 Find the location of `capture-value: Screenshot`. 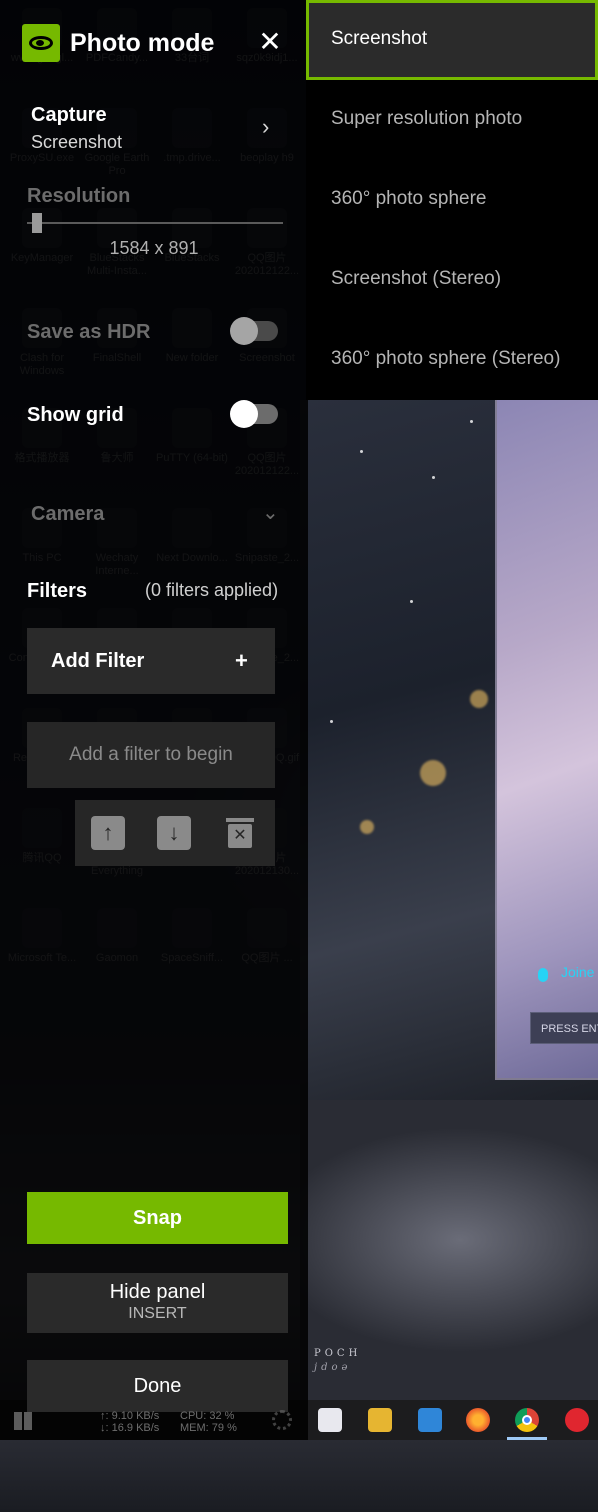

capture-value: Screenshot is located at coordinates (77, 142).